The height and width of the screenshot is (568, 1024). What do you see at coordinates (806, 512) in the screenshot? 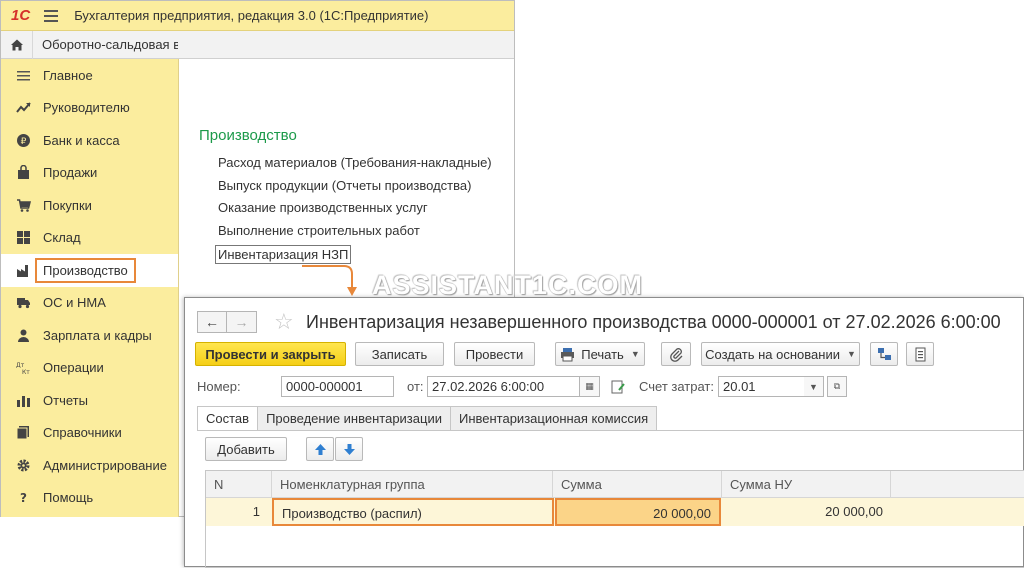
I see `row-sum-nu: 20 000,00` at bounding box center [806, 512].